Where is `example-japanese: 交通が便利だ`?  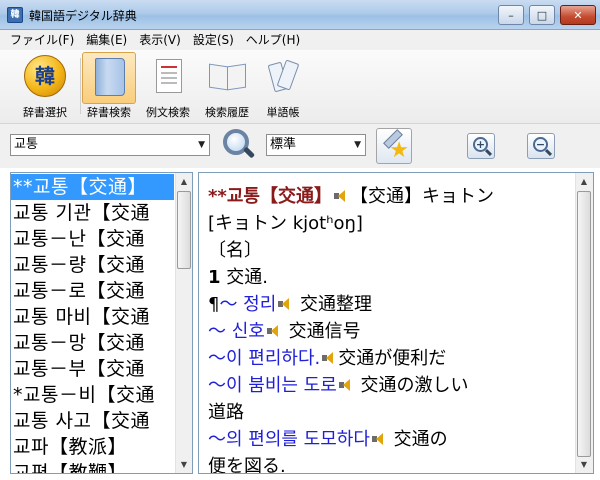
example-japanese: 交通が便利だ is located at coordinates (392, 358).